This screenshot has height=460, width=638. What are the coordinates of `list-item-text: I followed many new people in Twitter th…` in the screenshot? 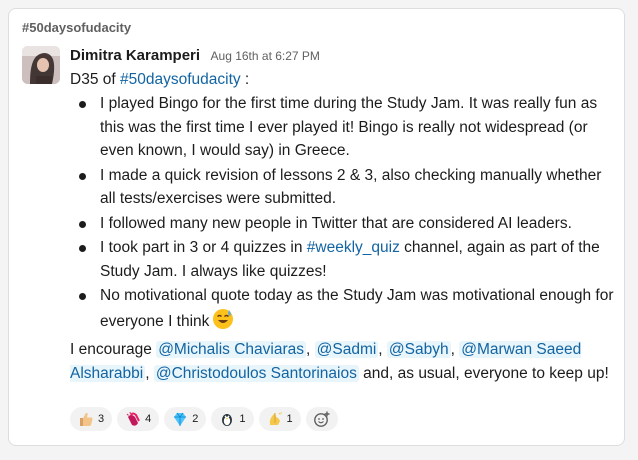 It's located at (336, 223).